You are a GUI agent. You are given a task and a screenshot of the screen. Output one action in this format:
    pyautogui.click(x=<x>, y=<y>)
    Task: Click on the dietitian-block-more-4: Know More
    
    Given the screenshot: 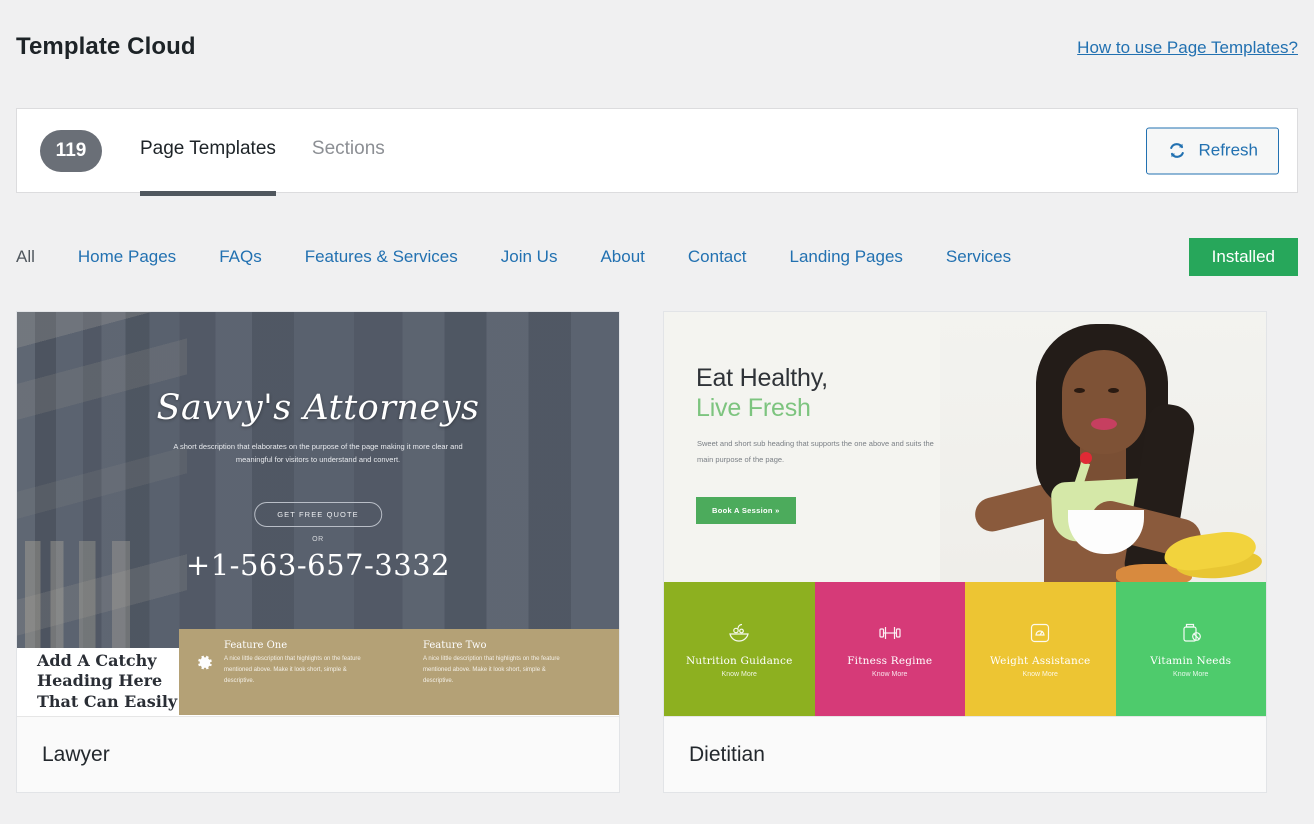 What is the action you would take?
    pyautogui.click(x=1191, y=674)
    